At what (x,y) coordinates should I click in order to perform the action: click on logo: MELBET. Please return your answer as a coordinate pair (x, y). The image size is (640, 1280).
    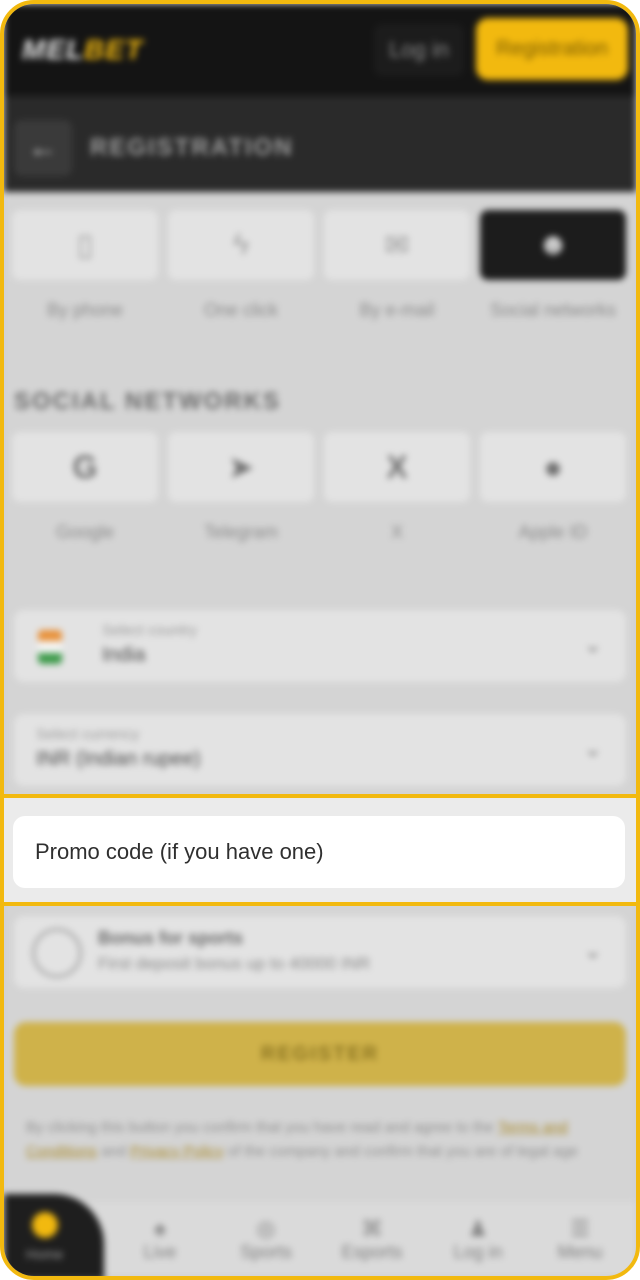
    Looking at the image, I should click on (82, 50).